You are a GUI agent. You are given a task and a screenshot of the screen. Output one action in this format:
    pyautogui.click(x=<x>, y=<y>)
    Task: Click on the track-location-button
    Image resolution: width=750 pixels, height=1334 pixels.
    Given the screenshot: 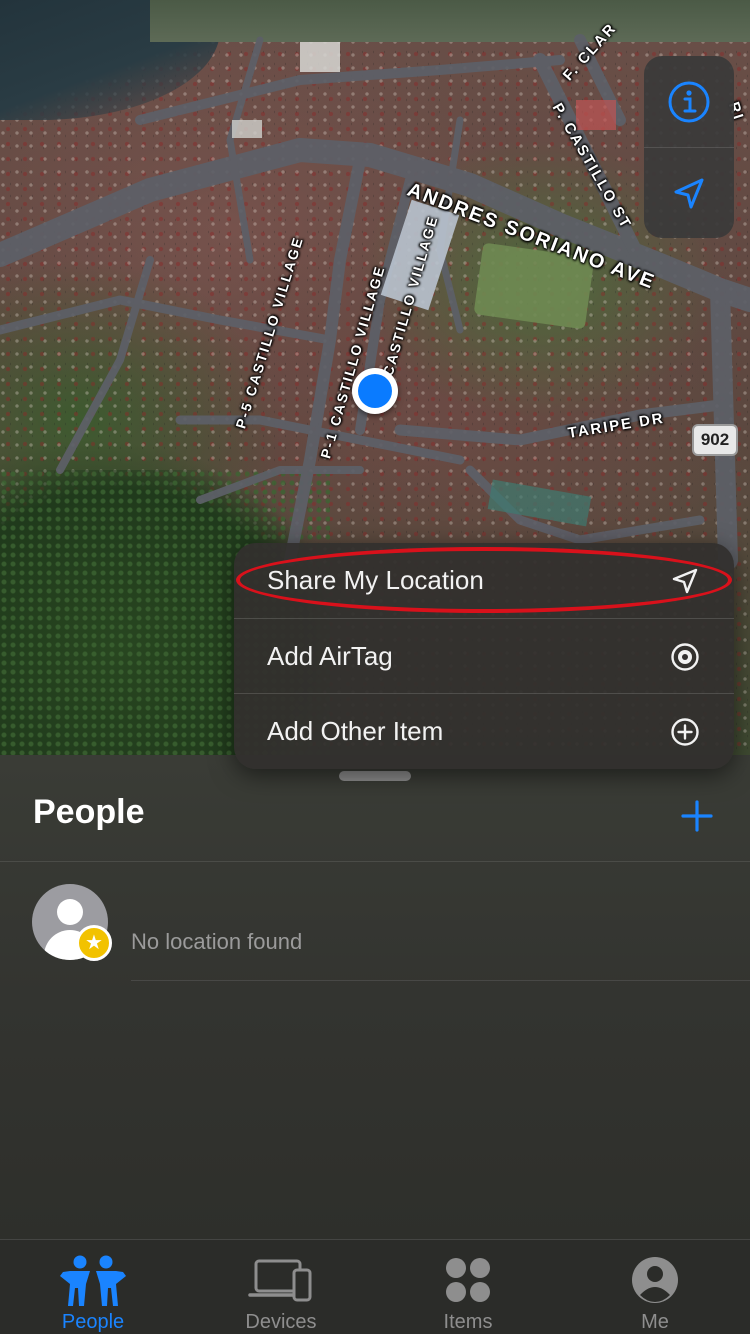 What is the action you would take?
    pyautogui.click(x=689, y=193)
    